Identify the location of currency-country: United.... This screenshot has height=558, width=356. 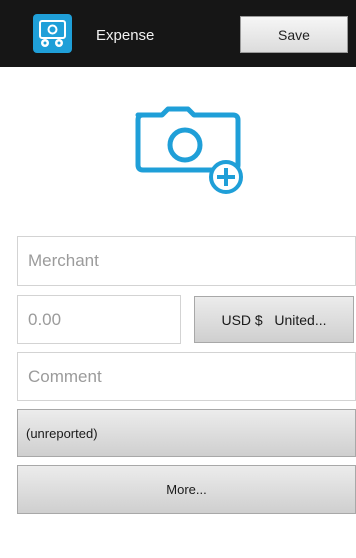
(300, 319).